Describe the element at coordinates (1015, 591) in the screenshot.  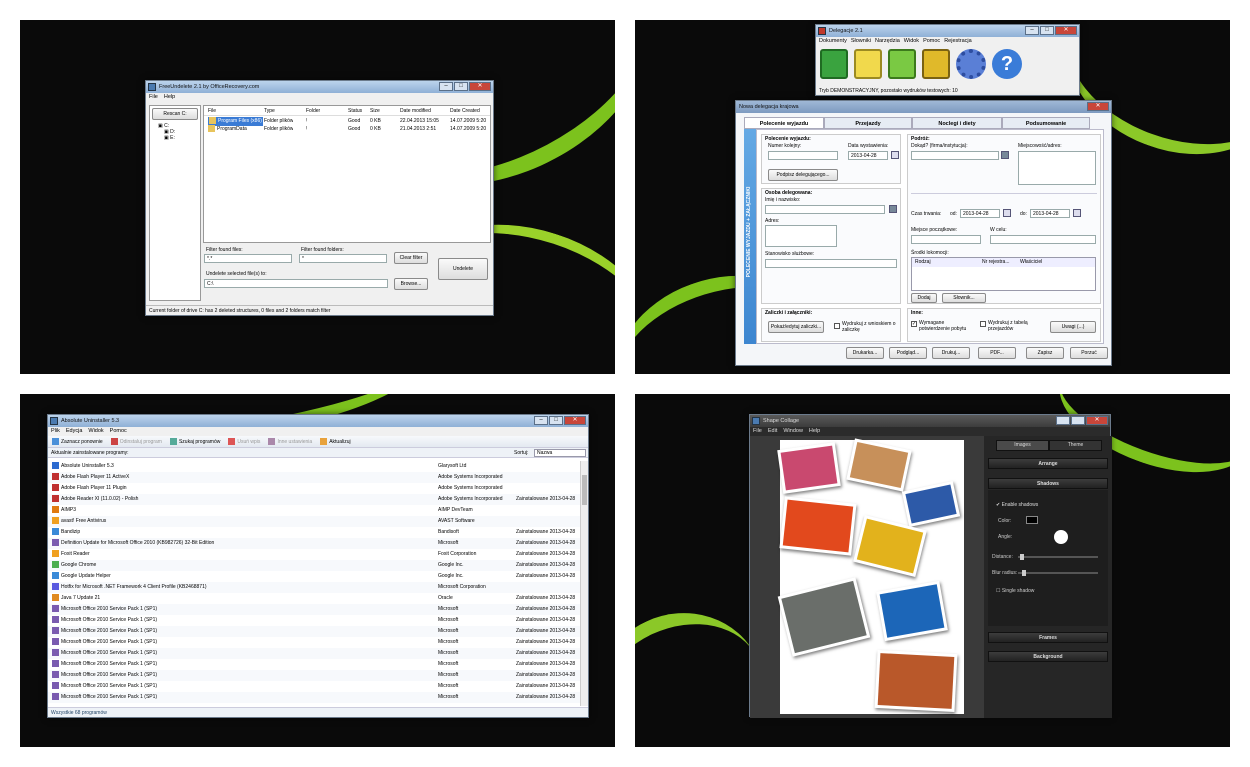
I see `single-shadow-checkbox: ☐ Single shadow` at that location.